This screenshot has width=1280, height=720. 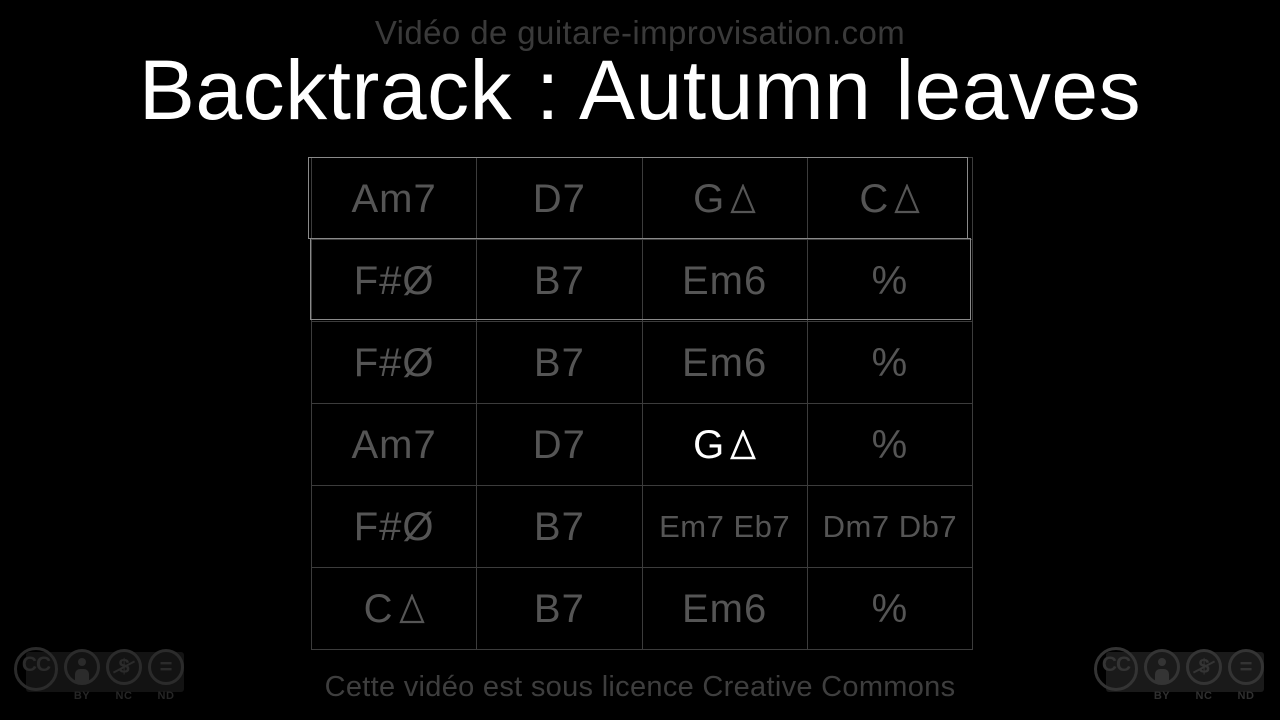 I want to click on chord-row: C B7 Em6%, so click(x=642, y=608).